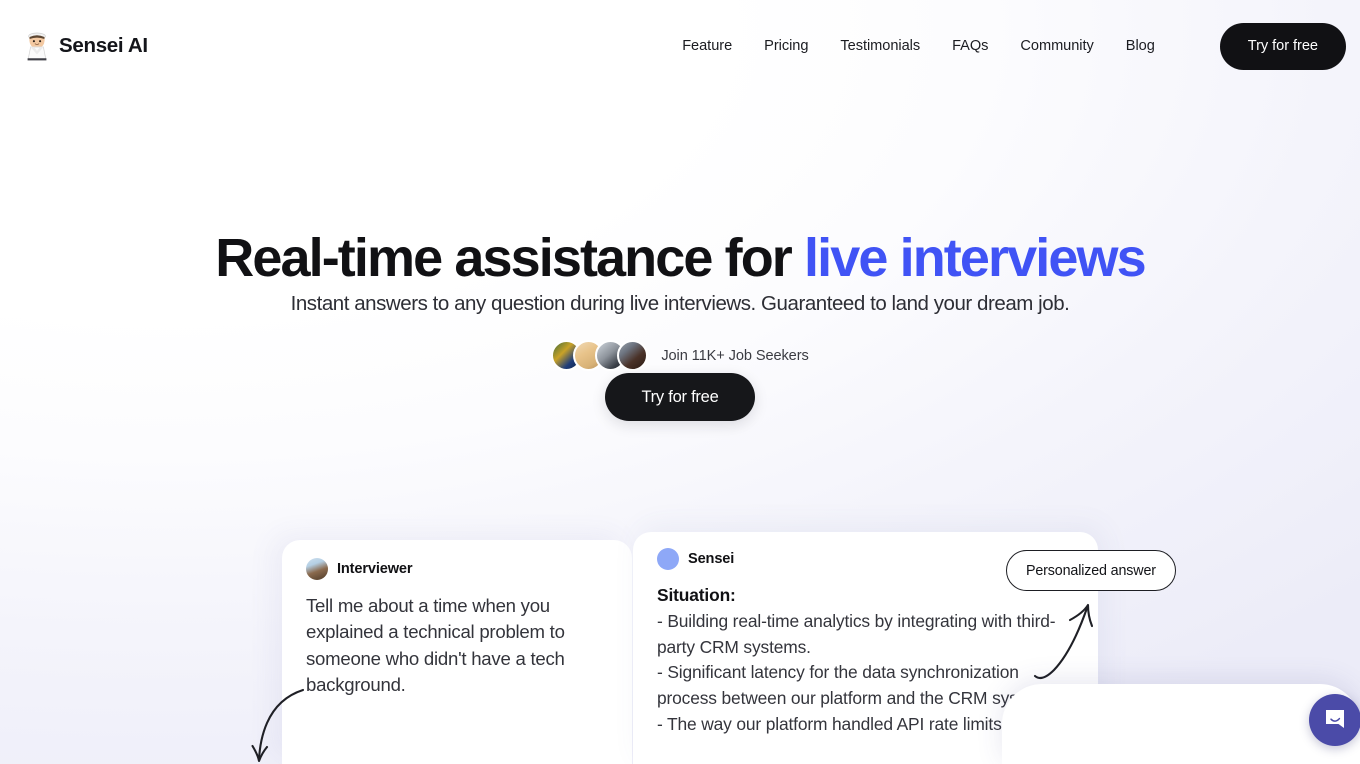 This screenshot has height=764, width=1360. I want to click on nav-try-for-free-button: Try for free, so click(1282, 46).